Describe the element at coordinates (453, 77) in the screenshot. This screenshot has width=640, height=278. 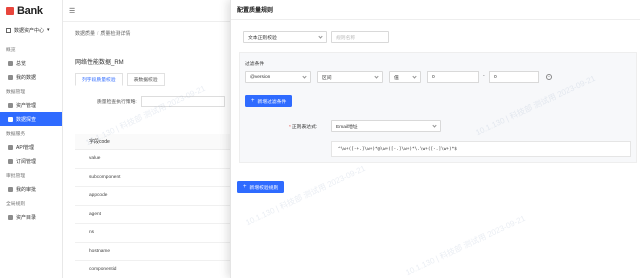
I see `filter-min-input: 0` at that location.